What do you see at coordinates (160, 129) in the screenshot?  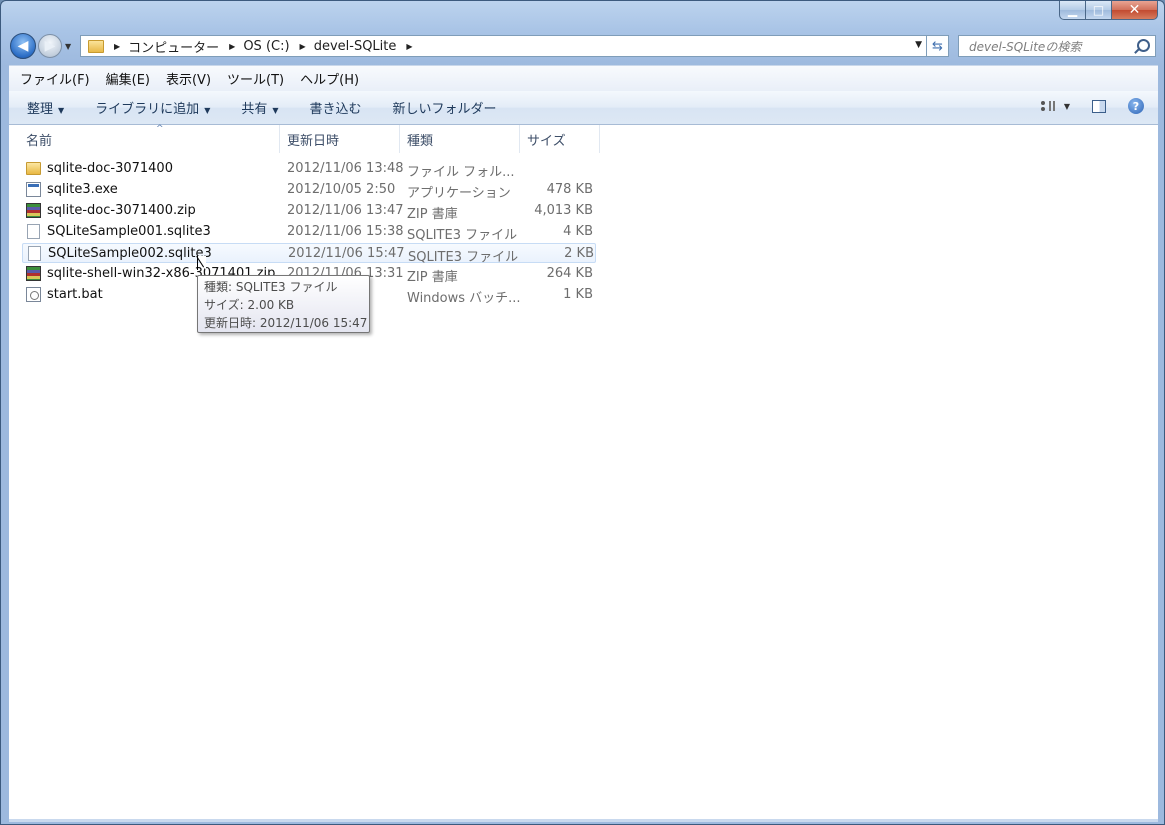 I see `sort-ascending-icon: ^` at bounding box center [160, 129].